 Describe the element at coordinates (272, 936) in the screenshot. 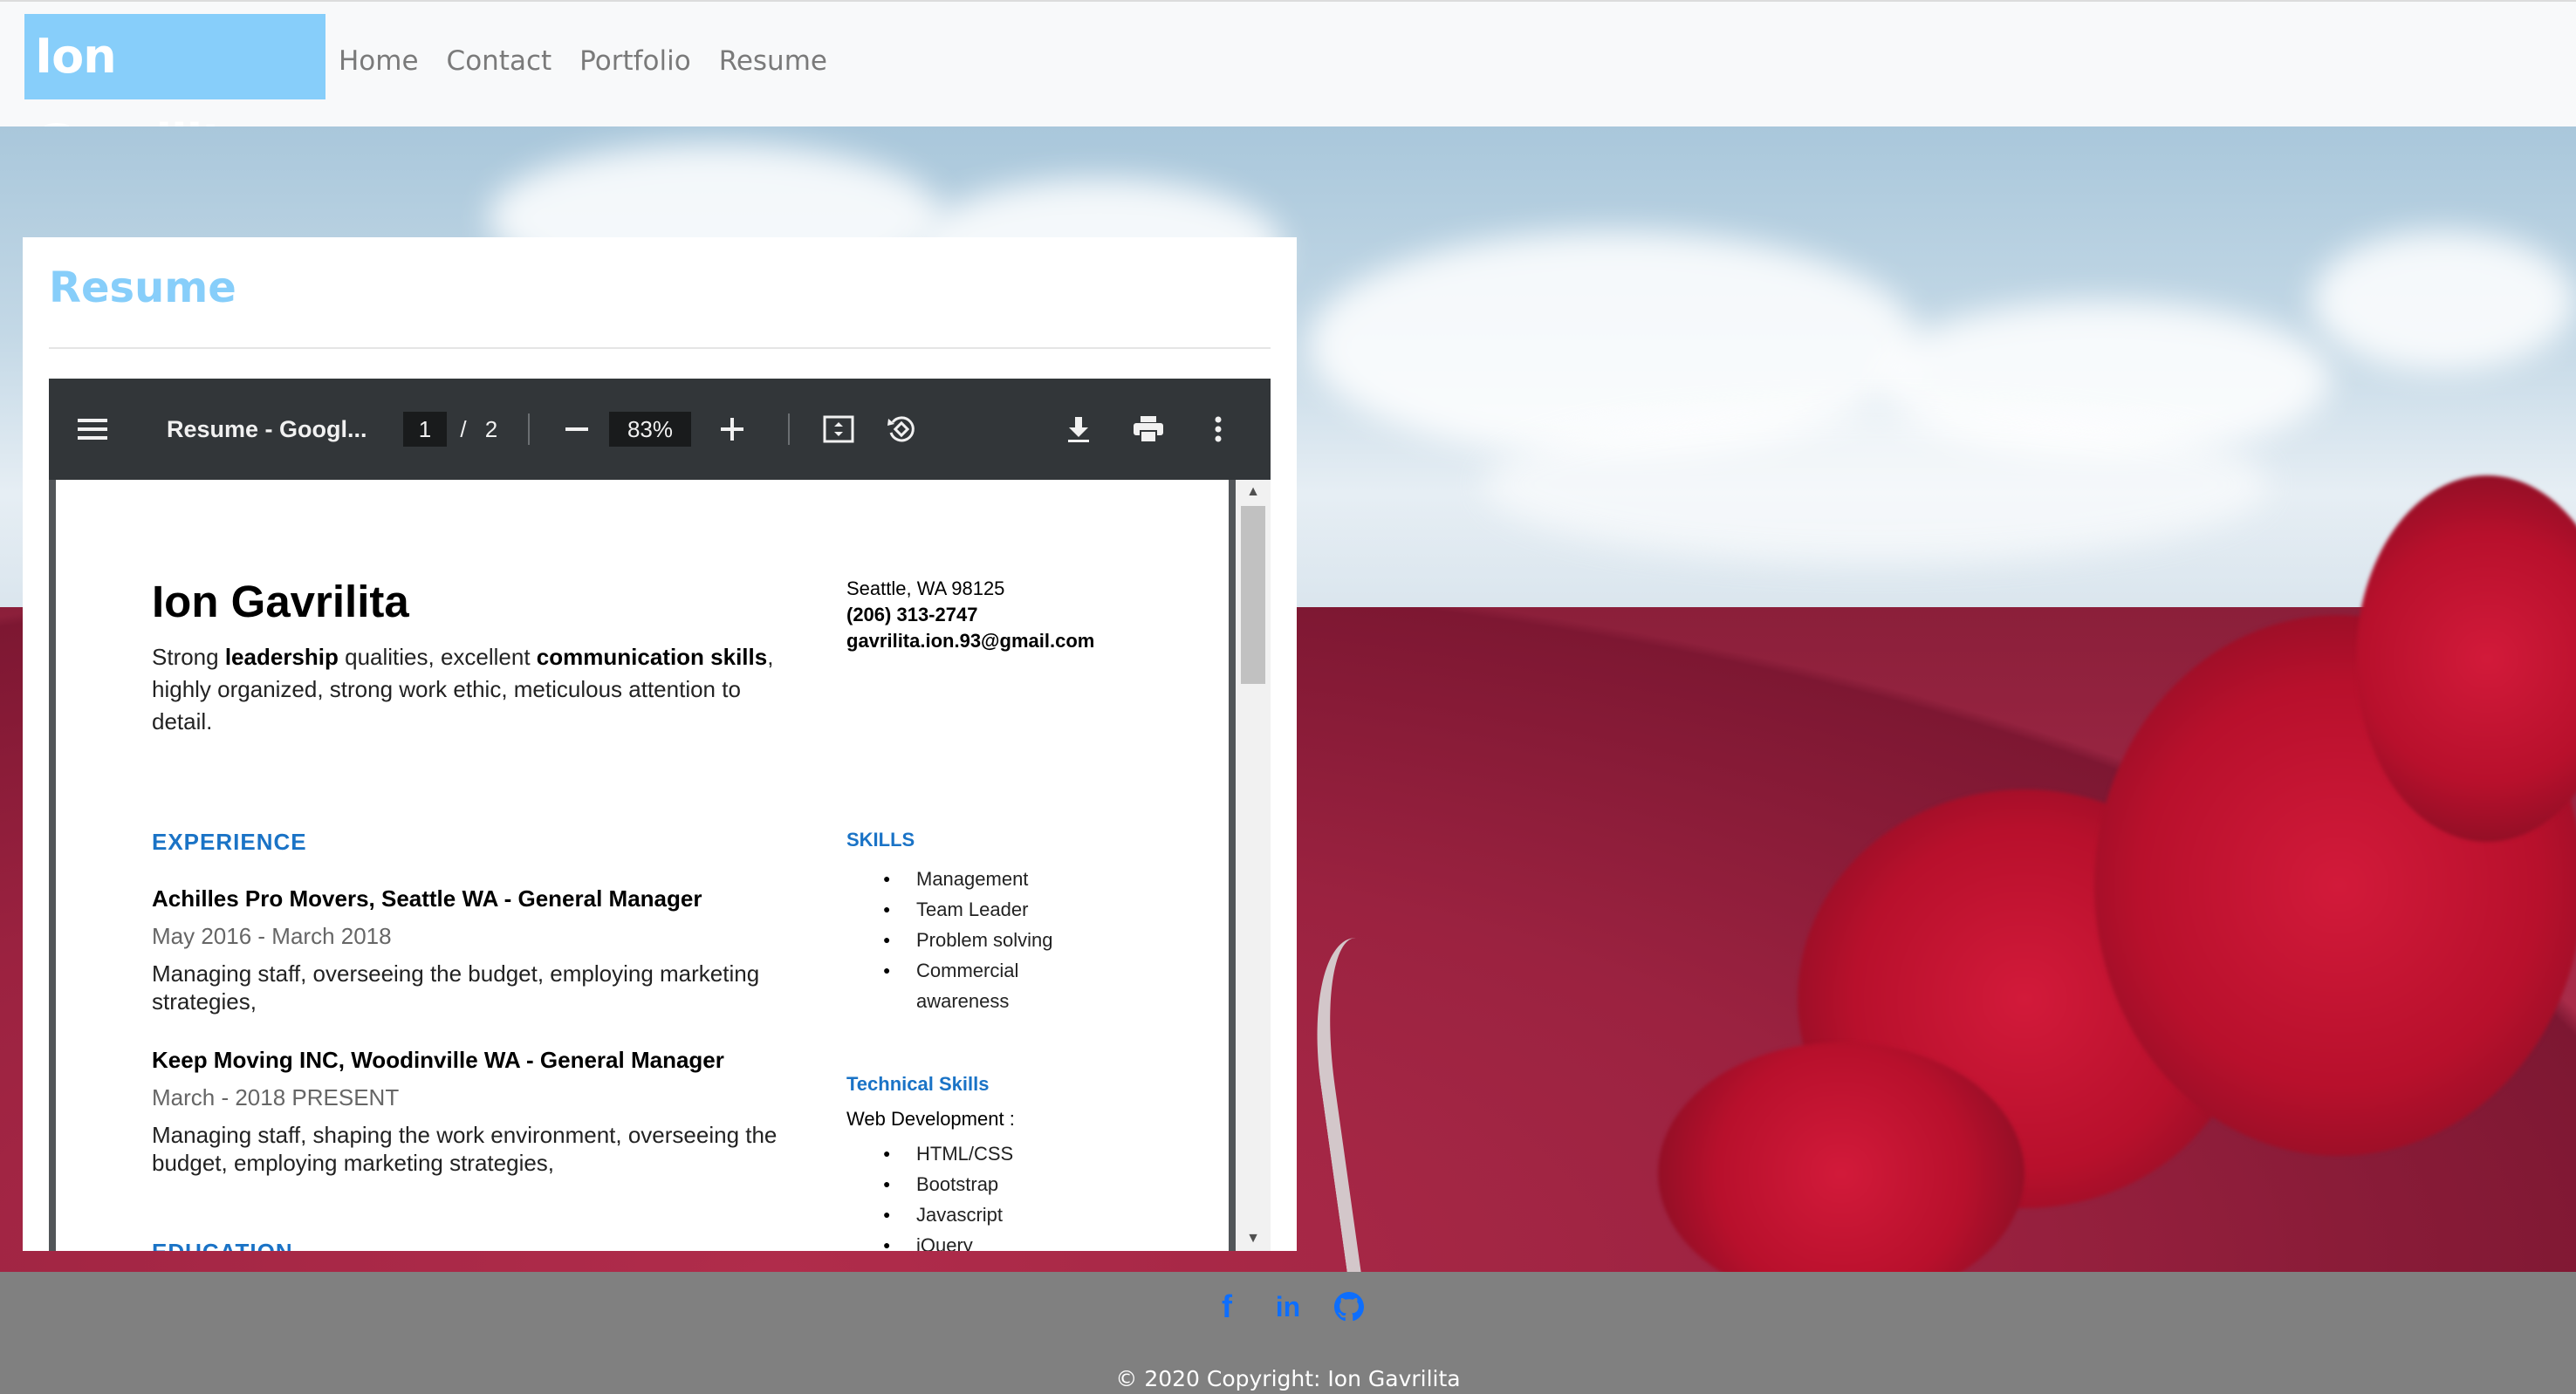

I see `job-dates: May 2016 - March 2018` at that location.